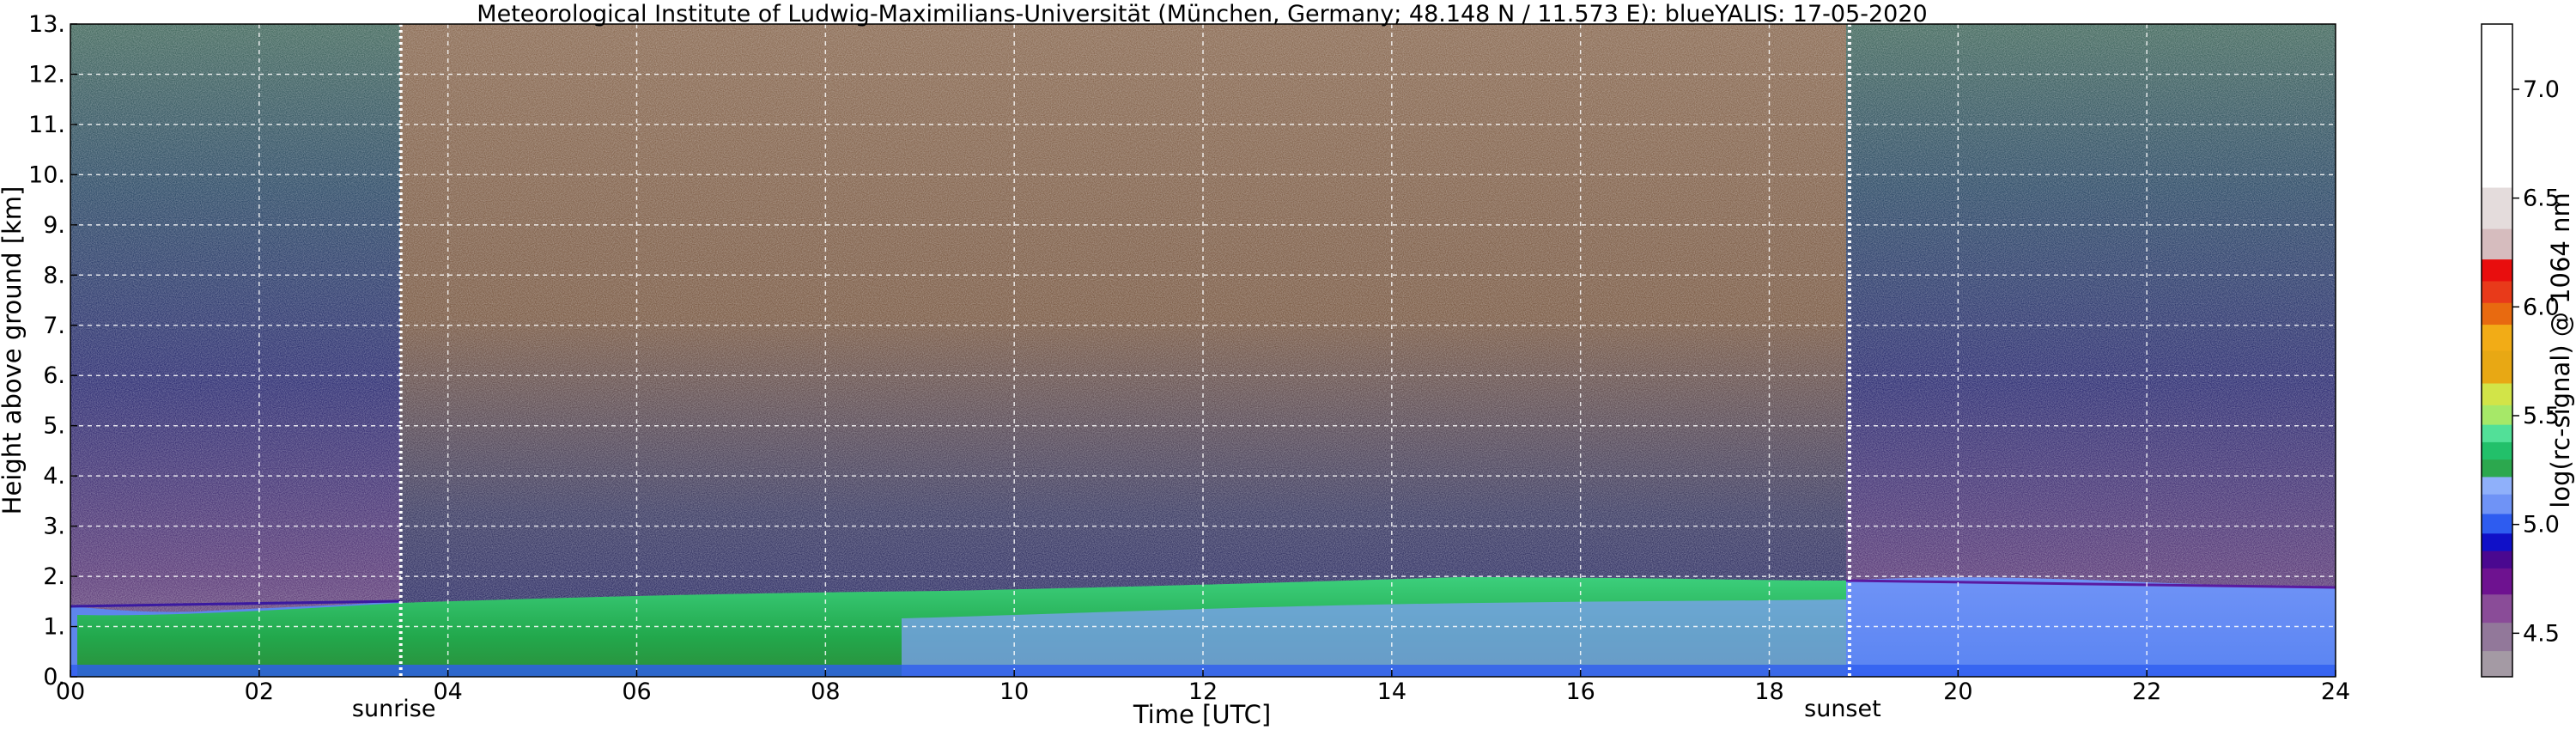 The width and height of the screenshot is (2576, 730). I want to click on colorbar-tick-label: 5.0, so click(2541, 525).